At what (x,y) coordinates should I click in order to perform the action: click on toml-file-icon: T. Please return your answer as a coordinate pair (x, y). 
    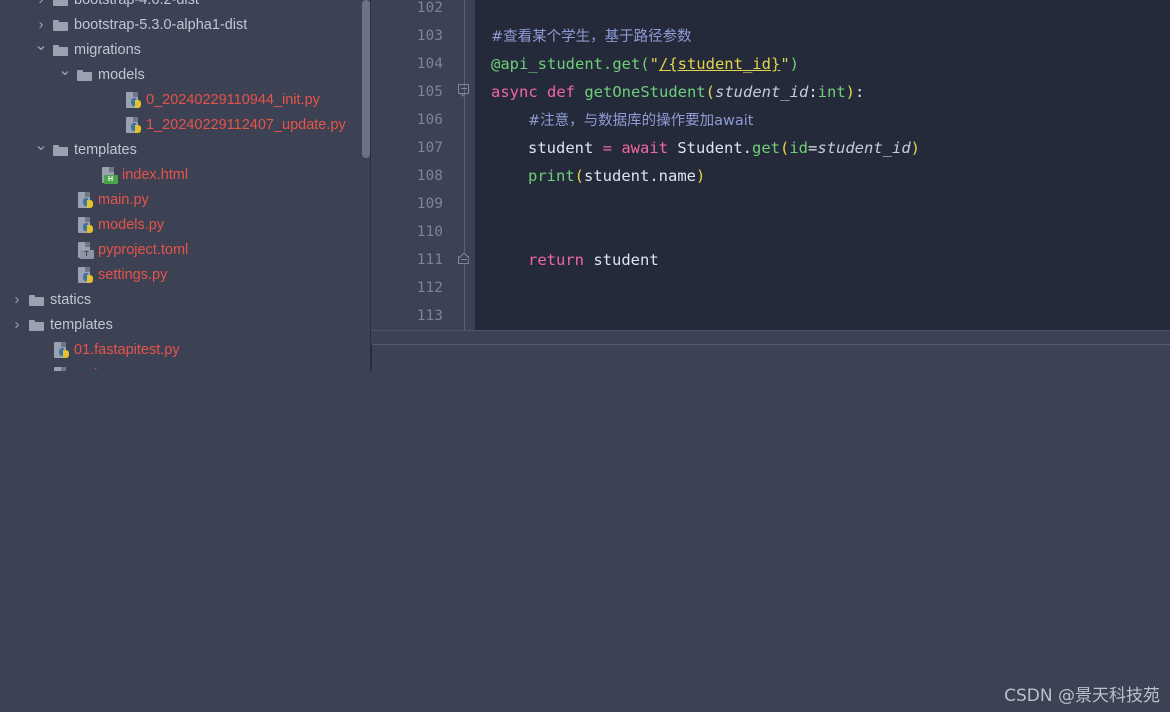
    Looking at the image, I should click on (84, 250).